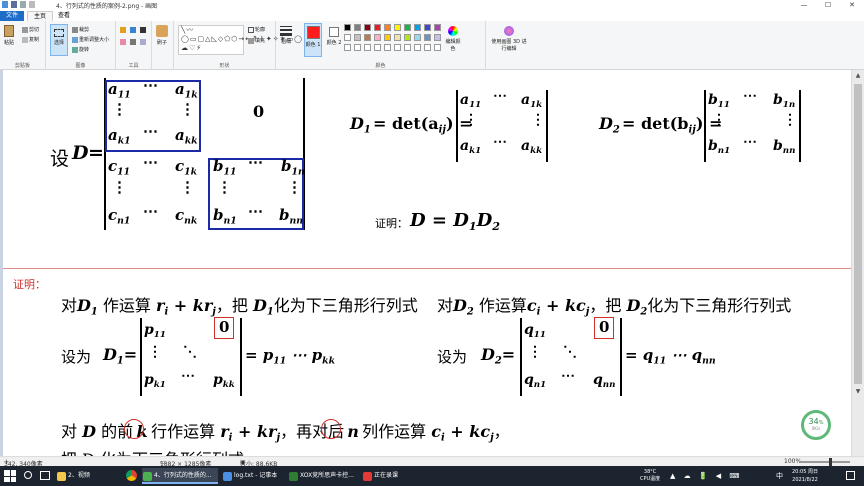  I want to click on Q-vdots: ⋮, so click(535, 352).